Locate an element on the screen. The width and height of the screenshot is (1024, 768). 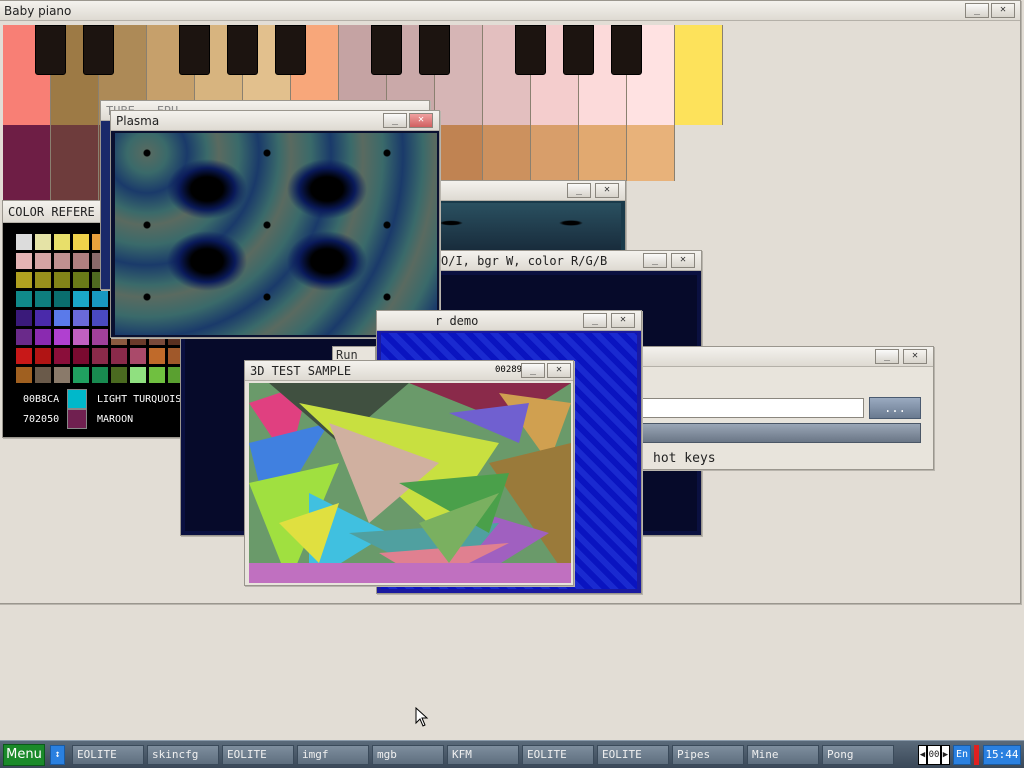
taskbar-task-button: KFM is located at coordinates (483, 755).